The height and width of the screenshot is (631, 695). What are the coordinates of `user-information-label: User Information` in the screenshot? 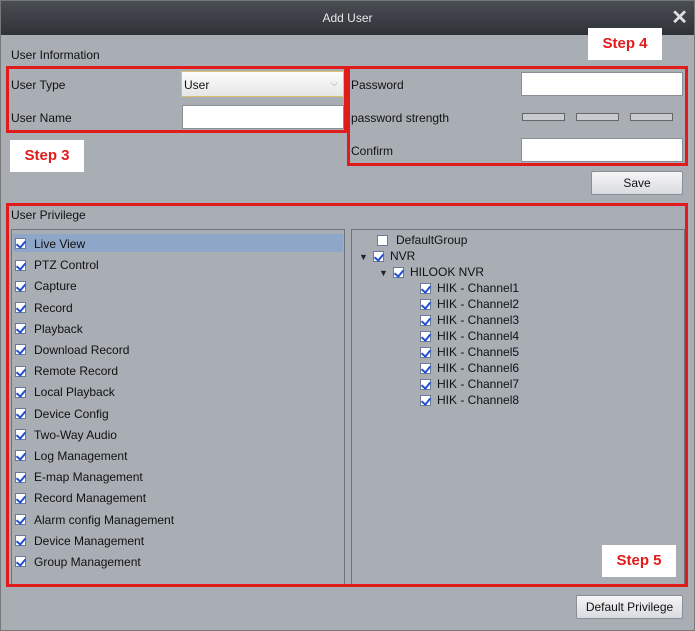 It's located at (55, 55).